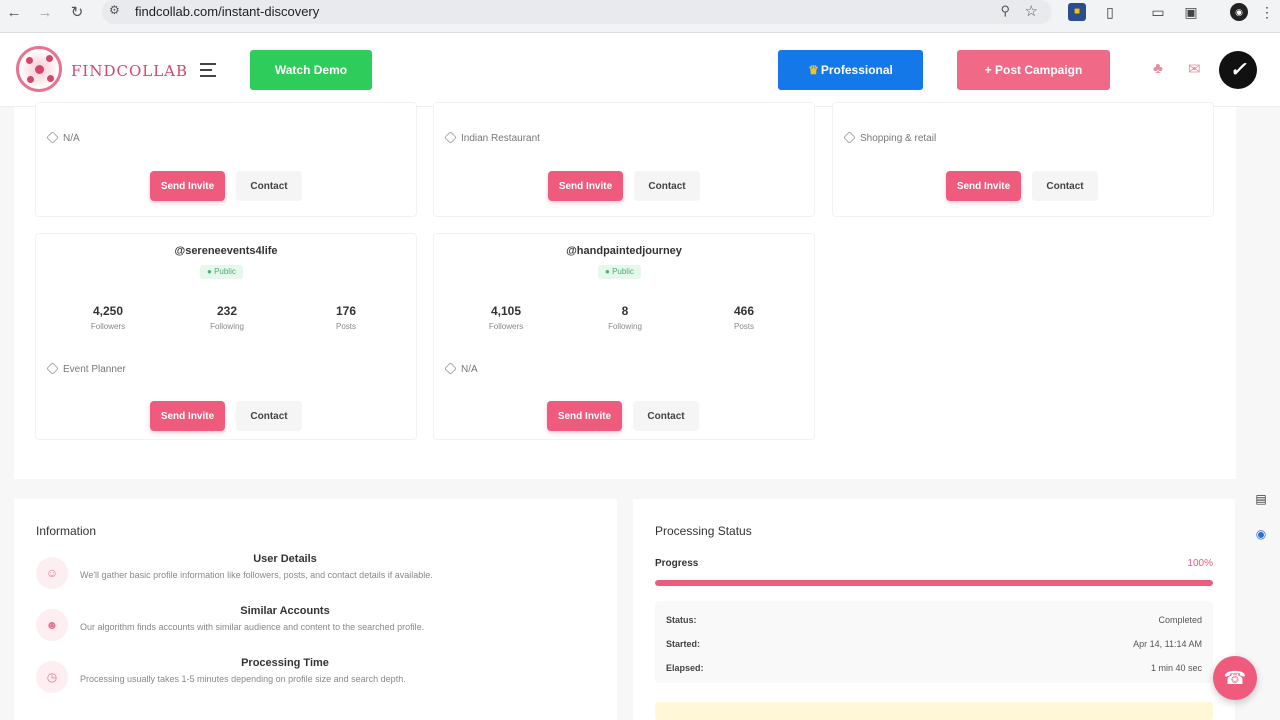 The width and height of the screenshot is (1280, 720). I want to click on category-tag: Shopping & retail, so click(889, 137).